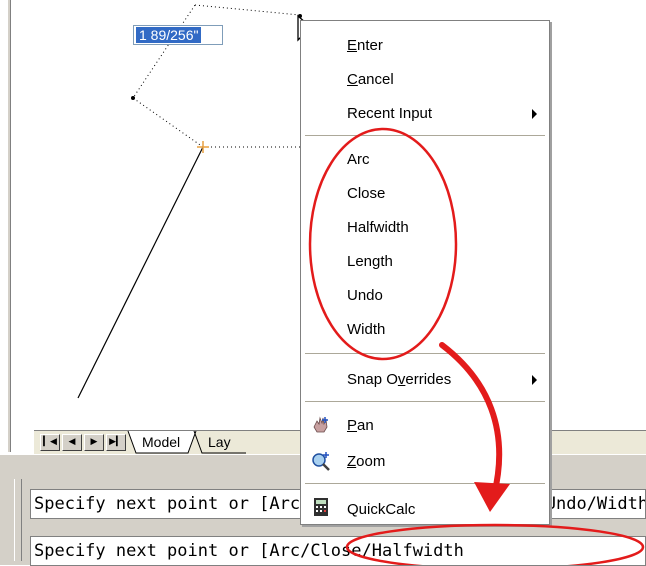  Describe the element at coordinates (321, 461) in the screenshot. I see `zoom-magnifier-icon` at that location.